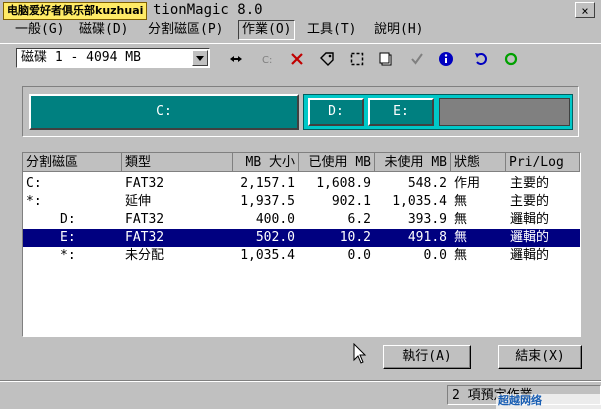 This screenshot has height=409, width=601. What do you see at coordinates (72, 162) in the screenshot?
I see `column-header-partition: 分割磁區` at bounding box center [72, 162].